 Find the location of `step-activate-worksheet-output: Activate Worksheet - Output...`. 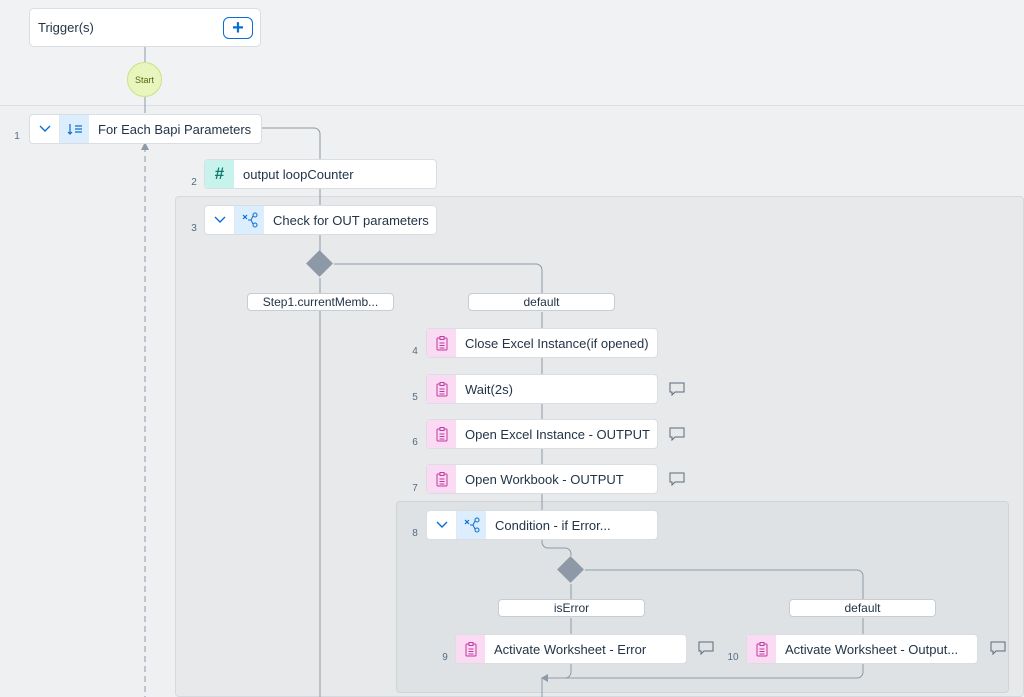

step-activate-worksheet-output: Activate Worksheet - Output... is located at coordinates (862, 649).